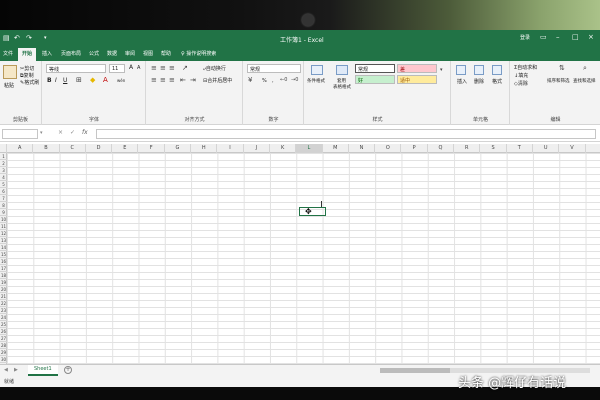  What do you see at coordinates (3, 163) in the screenshot?
I see `row-header: 2` at bounding box center [3, 163].